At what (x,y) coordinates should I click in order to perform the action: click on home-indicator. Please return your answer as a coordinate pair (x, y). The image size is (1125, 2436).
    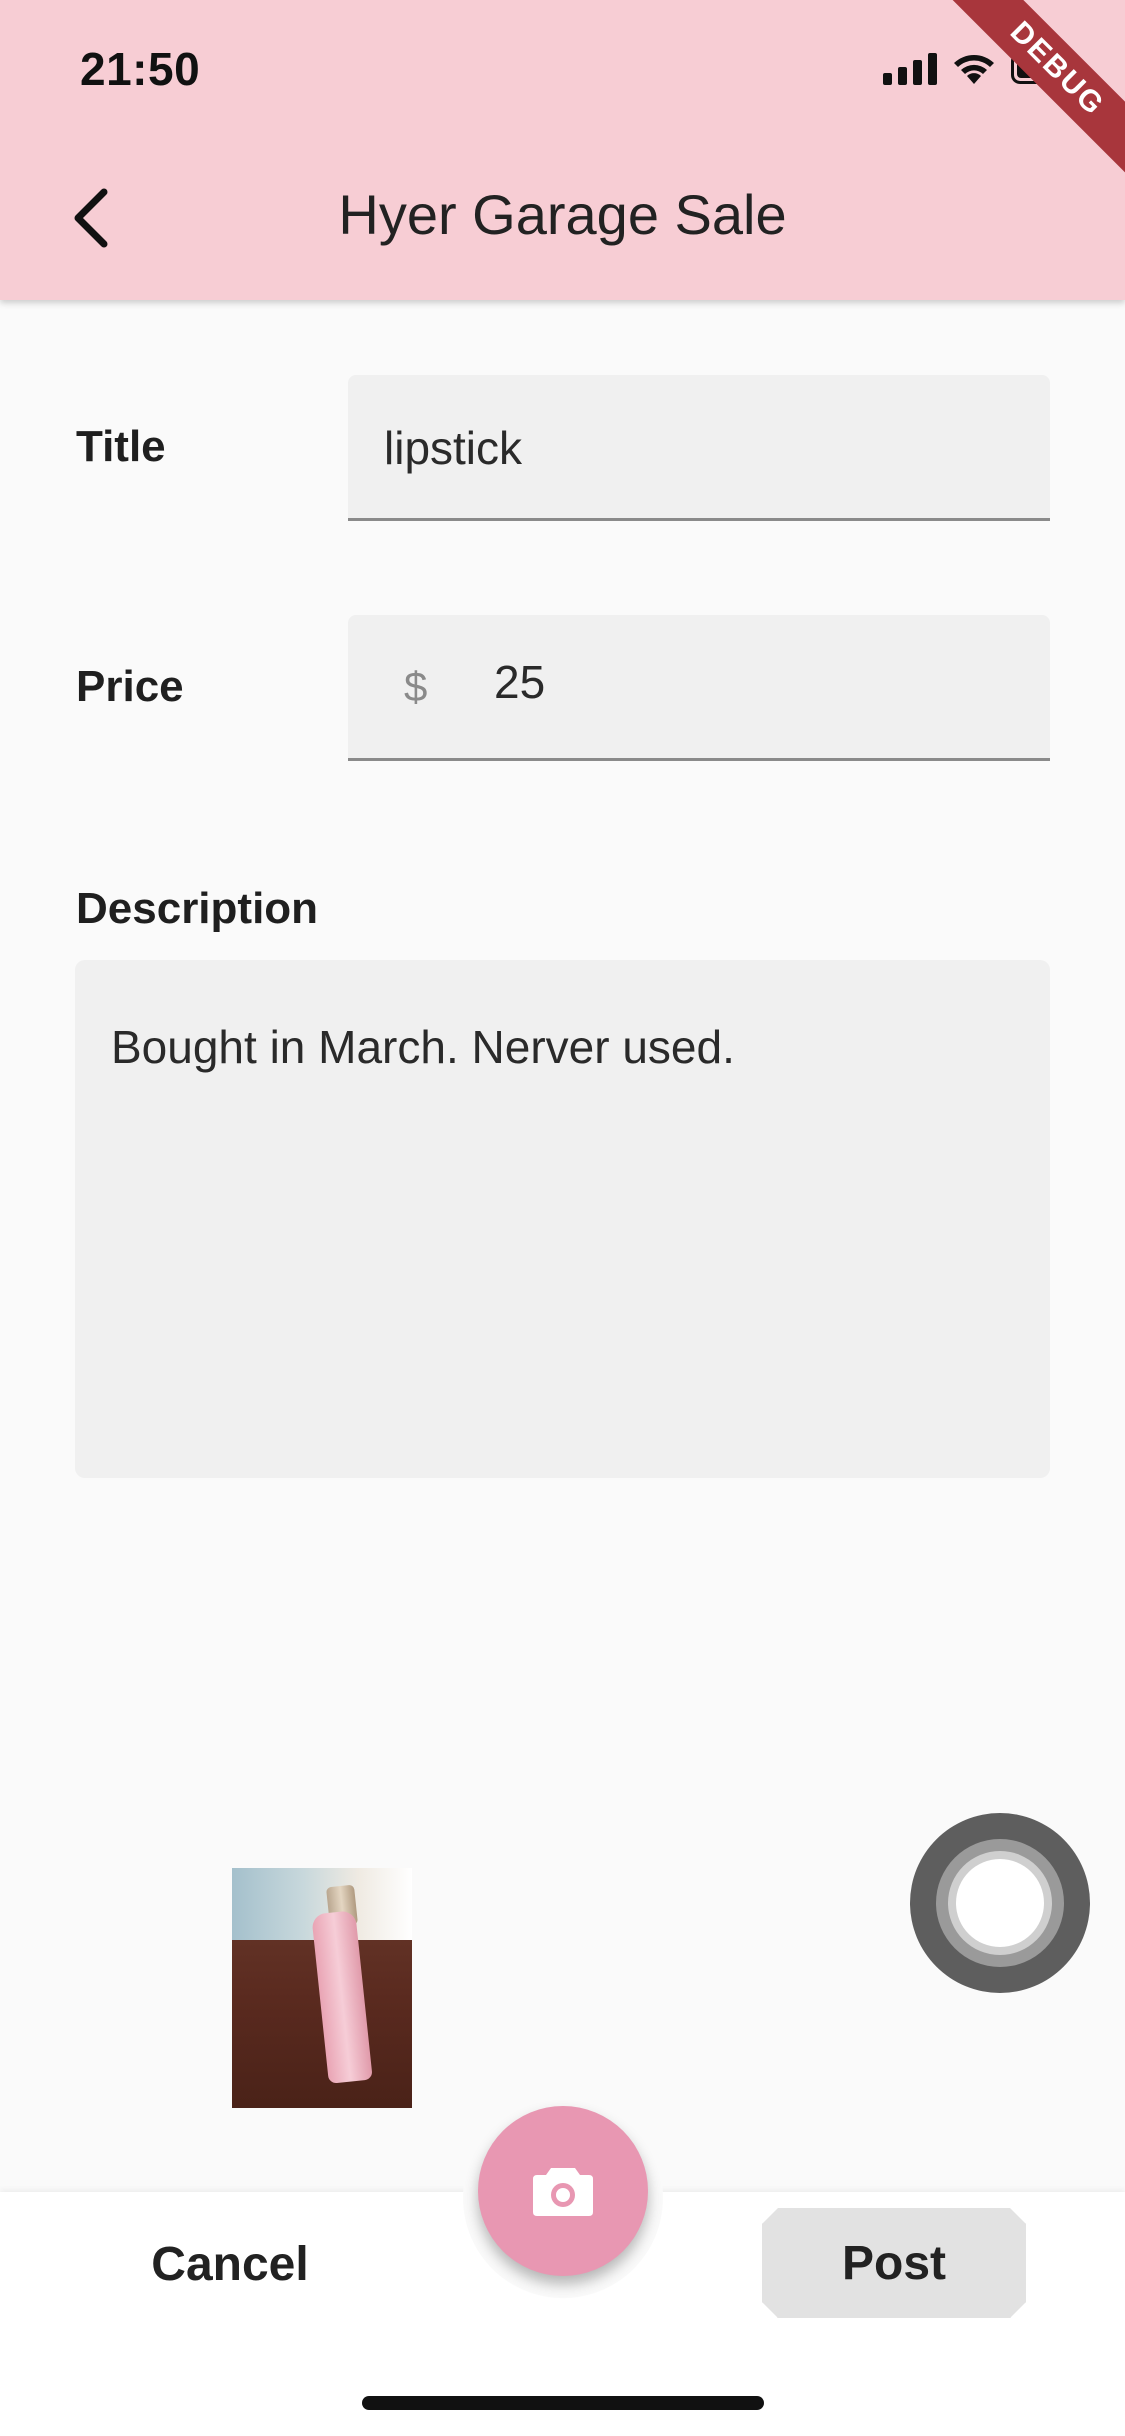
    Looking at the image, I should click on (563, 2403).